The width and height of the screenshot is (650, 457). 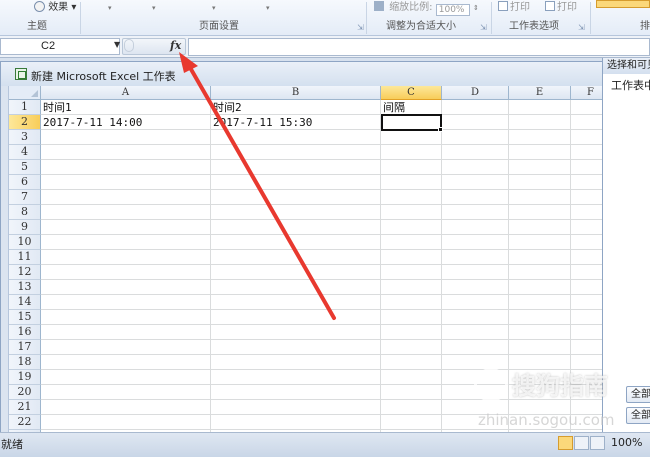 I want to click on chevron-down-icon: ▼, so click(x=117, y=44).